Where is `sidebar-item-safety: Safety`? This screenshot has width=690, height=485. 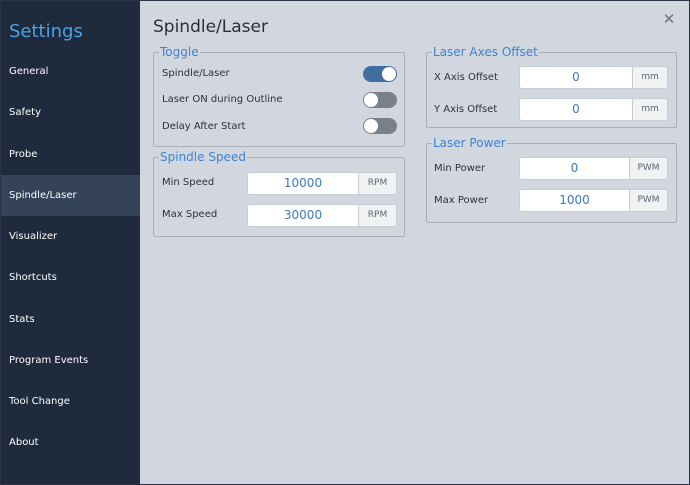 sidebar-item-safety: Safety is located at coordinates (70, 112).